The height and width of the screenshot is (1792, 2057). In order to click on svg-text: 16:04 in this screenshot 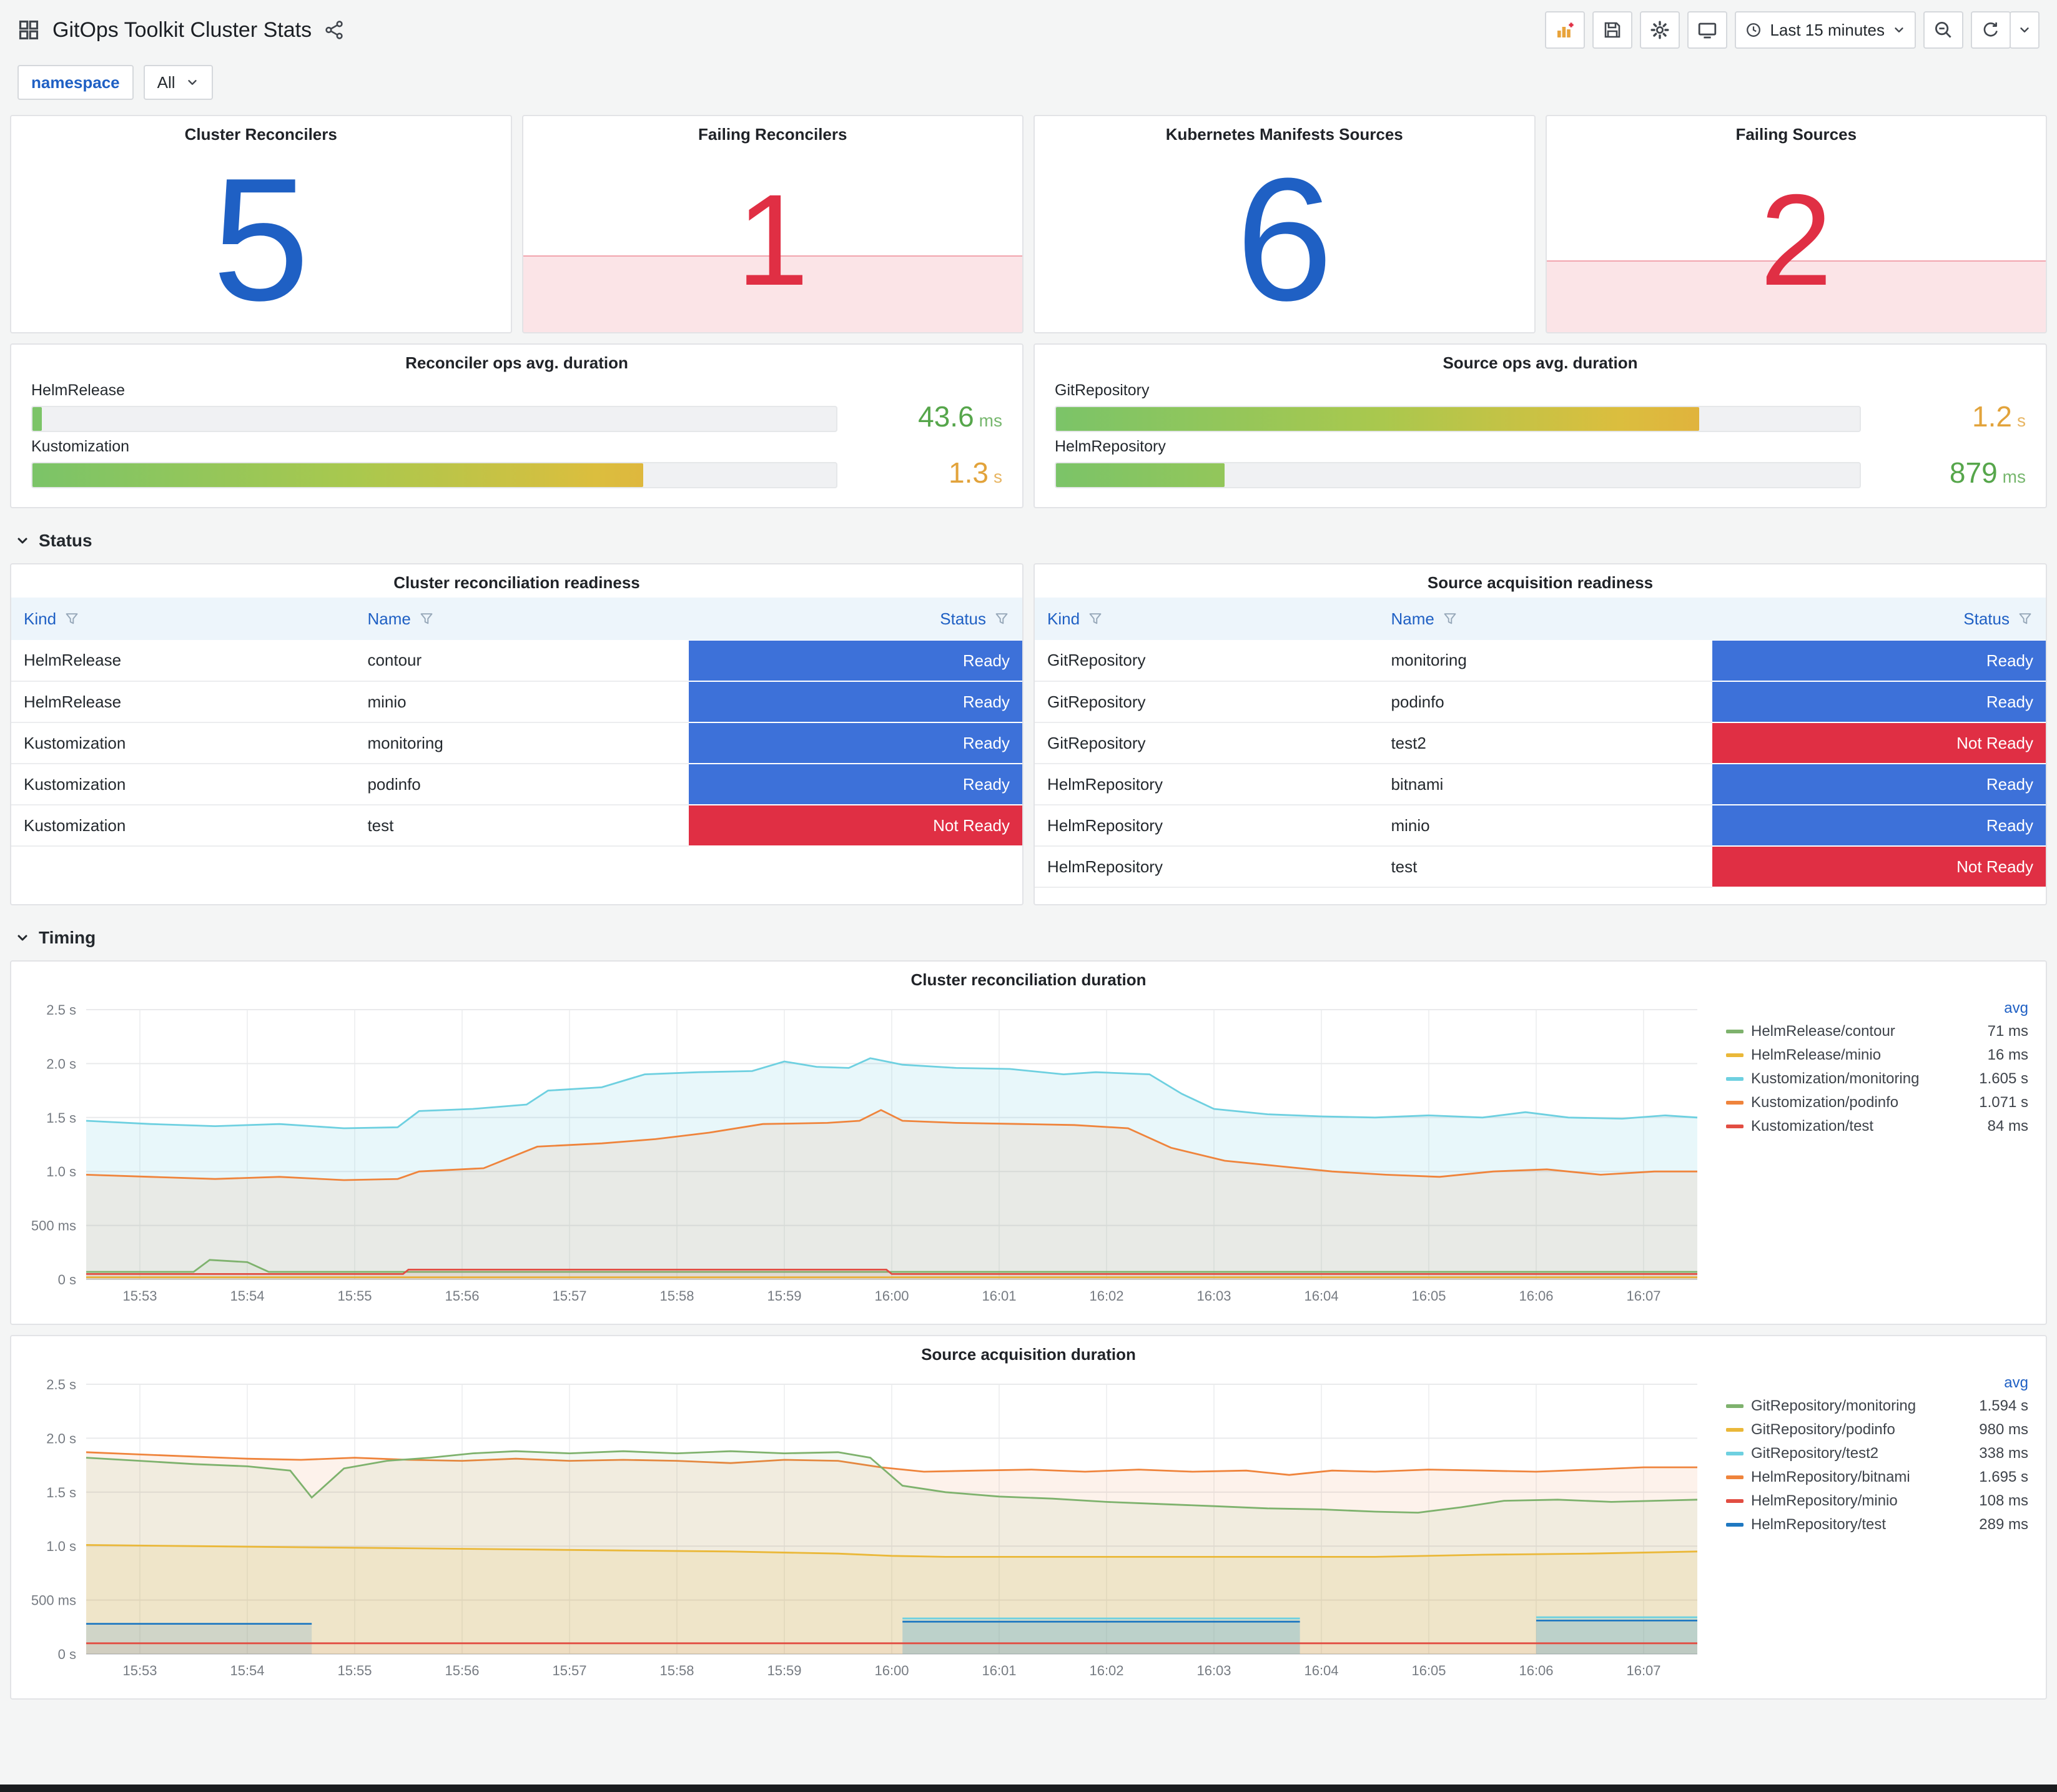, I will do `click(1321, 1296)`.